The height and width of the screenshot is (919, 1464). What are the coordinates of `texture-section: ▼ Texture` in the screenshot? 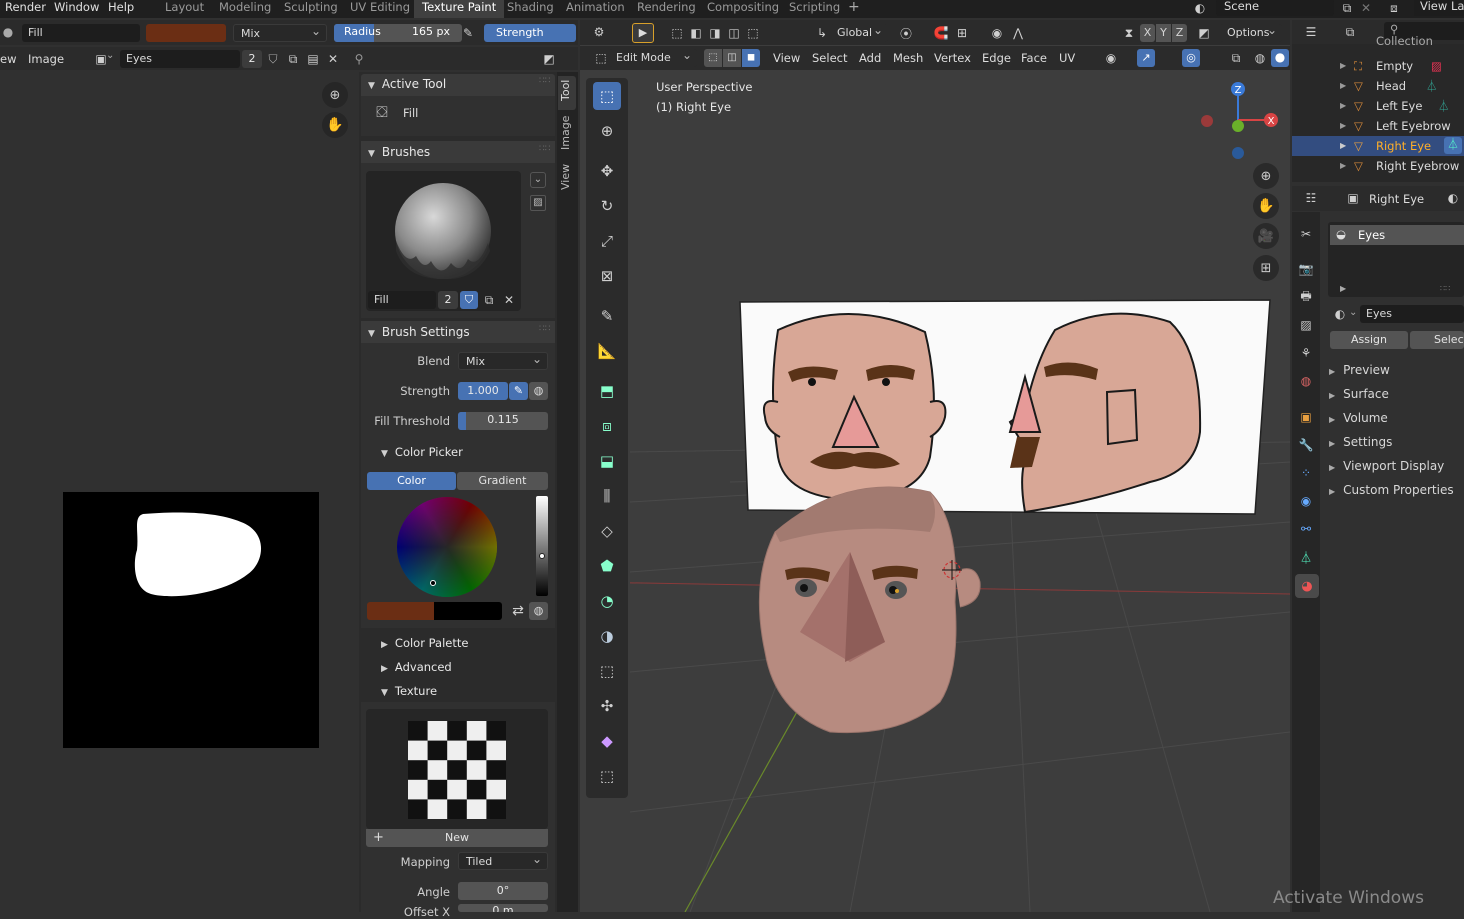 It's located at (409, 691).